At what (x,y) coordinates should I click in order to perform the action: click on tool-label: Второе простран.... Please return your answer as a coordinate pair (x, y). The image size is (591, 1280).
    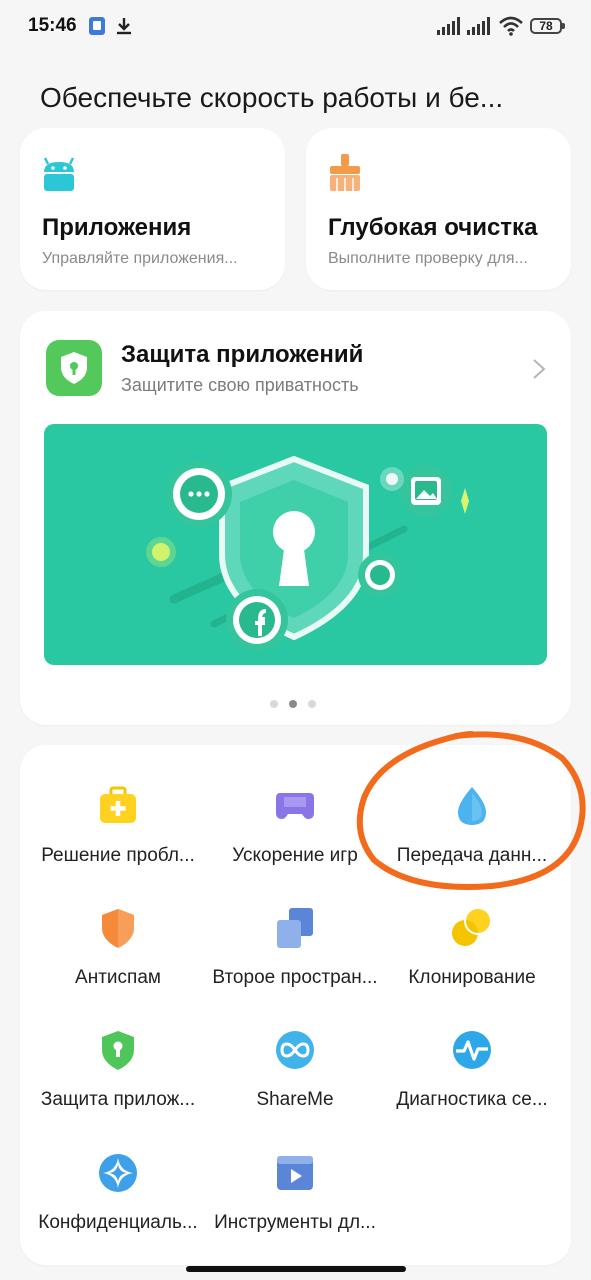
    Looking at the image, I should click on (295, 977).